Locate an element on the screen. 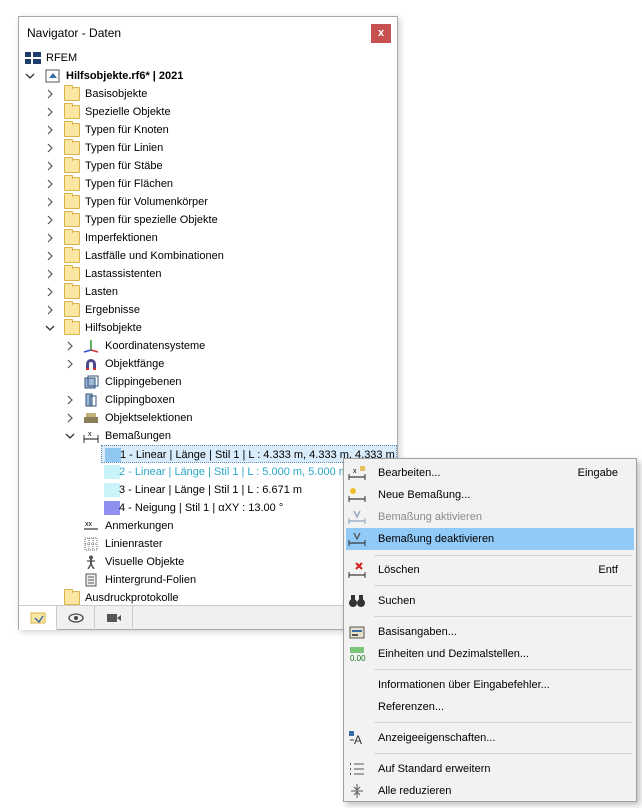 Image resolution: width=642 pixels, height=808 pixels. expand-icon is located at coordinates (357, 769).